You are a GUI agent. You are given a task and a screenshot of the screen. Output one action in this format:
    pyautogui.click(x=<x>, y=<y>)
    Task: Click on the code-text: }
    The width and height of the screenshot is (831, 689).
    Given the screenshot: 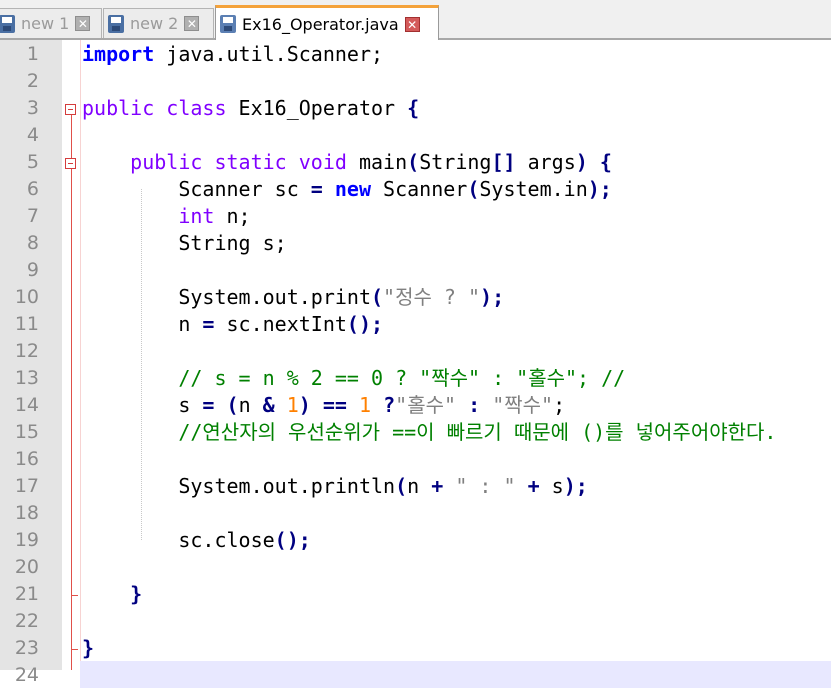 What is the action you would take?
    pyautogui.click(x=88, y=648)
    